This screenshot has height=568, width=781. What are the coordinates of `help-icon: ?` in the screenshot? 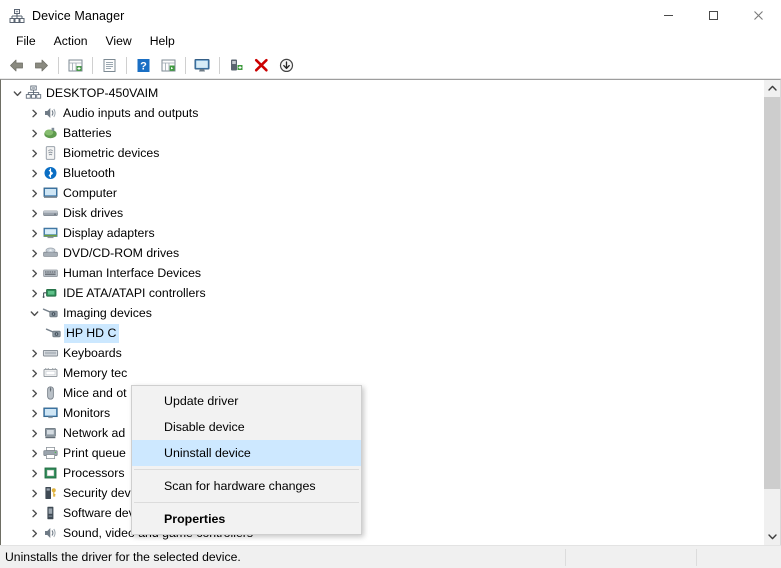 It's located at (143, 65).